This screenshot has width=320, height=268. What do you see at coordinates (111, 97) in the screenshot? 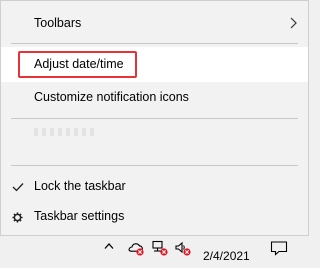
I see `menu-item-customize-notification-icons-label: Customize notification icons` at bounding box center [111, 97].